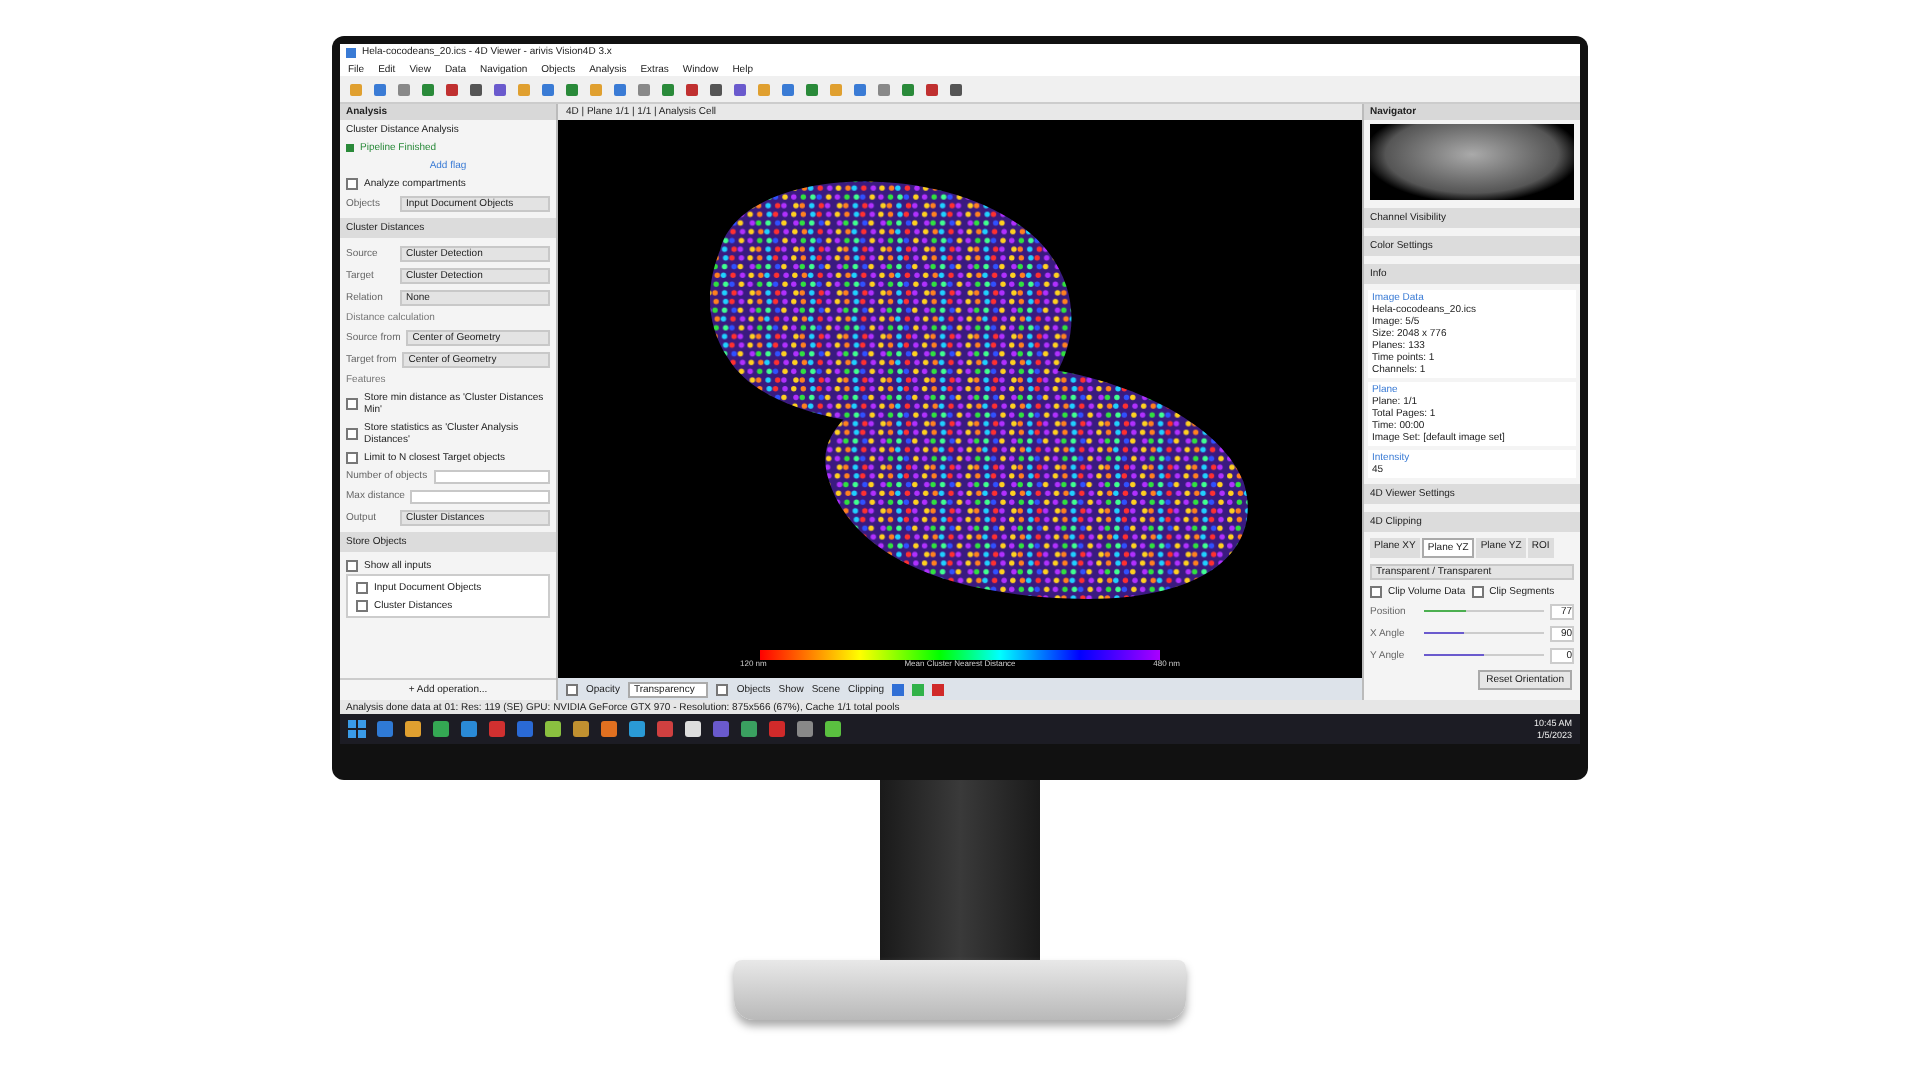 The height and width of the screenshot is (1080, 1920). I want to click on status-icon, so click(350, 147).